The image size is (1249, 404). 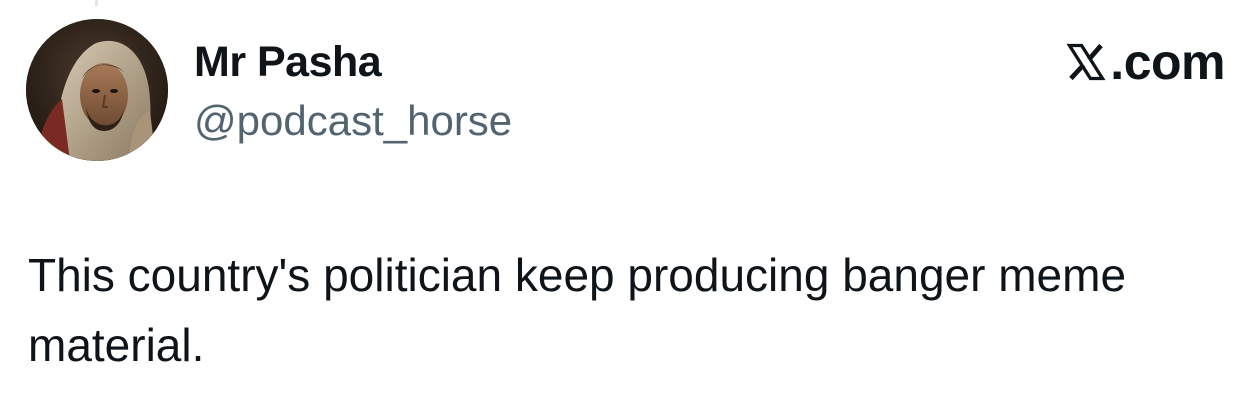 I want to click on x-logo-icon, so click(x=1086, y=62).